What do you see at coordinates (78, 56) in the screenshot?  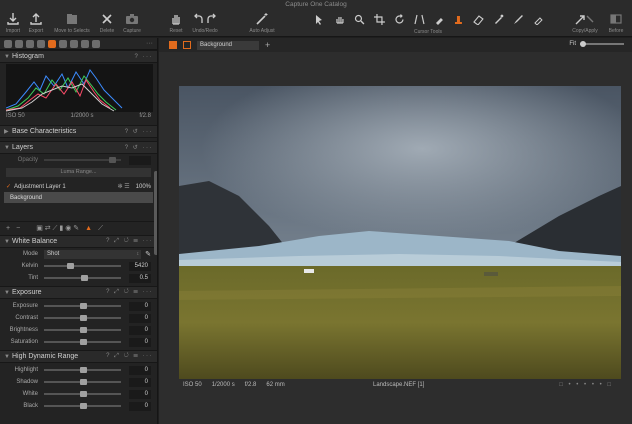 I see `histogram-header: ▼ Histogram ? ···` at bounding box center [78, 56].